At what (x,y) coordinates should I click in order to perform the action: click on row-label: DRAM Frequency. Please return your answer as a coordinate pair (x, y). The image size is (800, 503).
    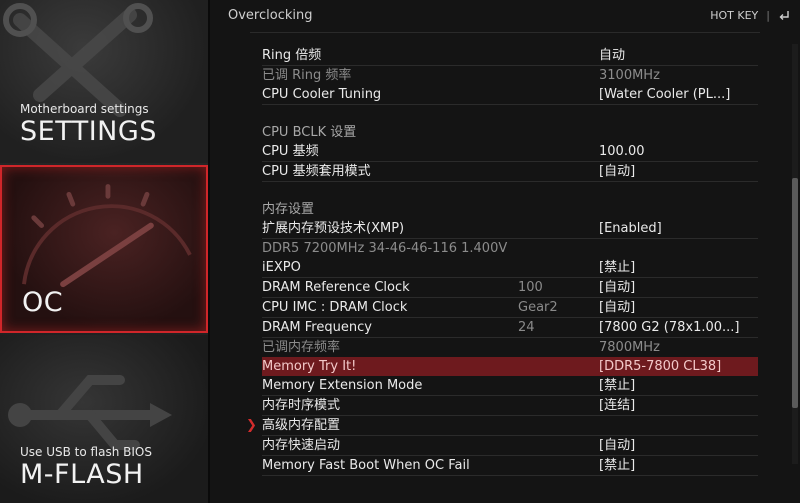
    Looking at the image, I should click on (317, 327).